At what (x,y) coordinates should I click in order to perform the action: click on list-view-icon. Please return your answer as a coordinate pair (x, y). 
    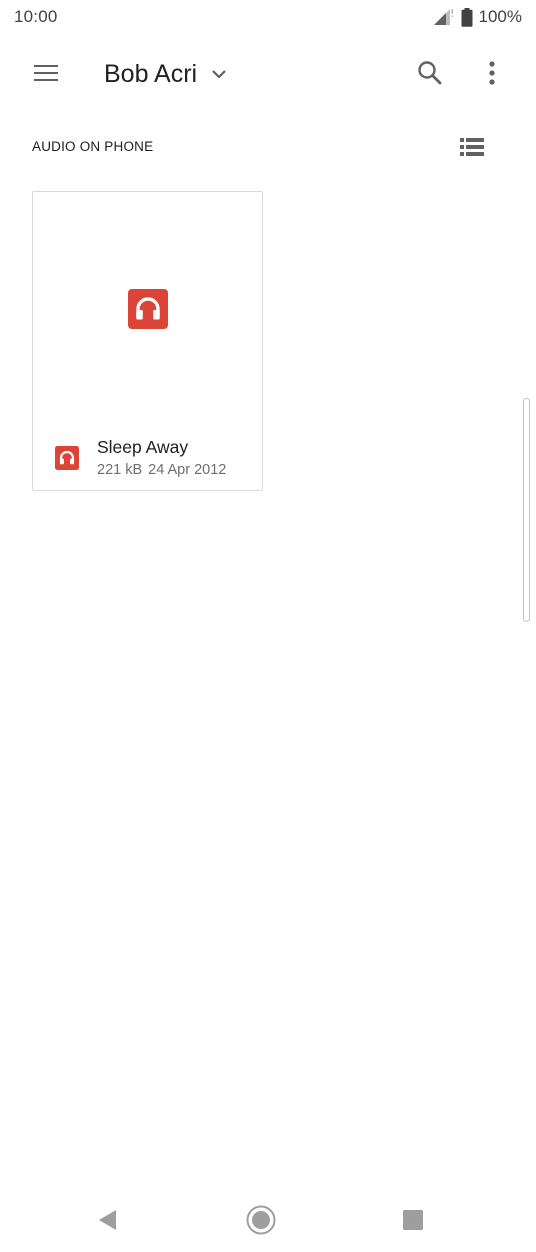
    Looking at the image, I should click on (472, 147).